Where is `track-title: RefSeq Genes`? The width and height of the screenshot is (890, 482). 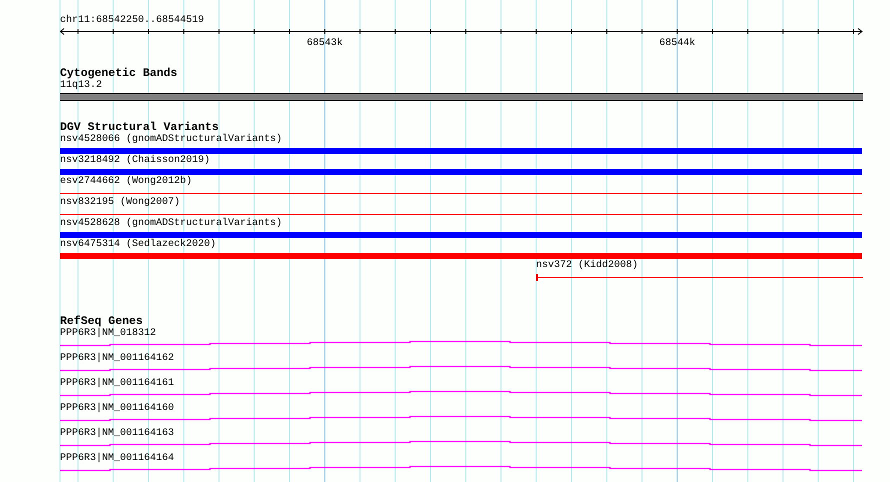 track-title: RefSeq Genes is located at coordinates (101, 322).